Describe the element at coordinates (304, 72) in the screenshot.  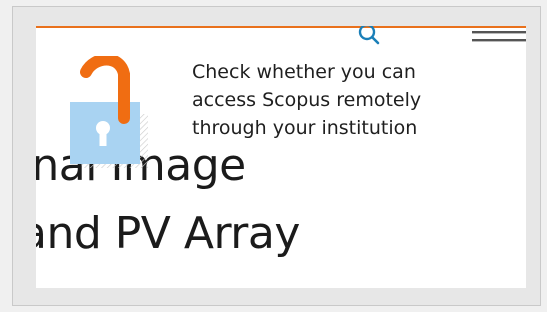
I see `remote-access-line: Check whether you can` at that location.